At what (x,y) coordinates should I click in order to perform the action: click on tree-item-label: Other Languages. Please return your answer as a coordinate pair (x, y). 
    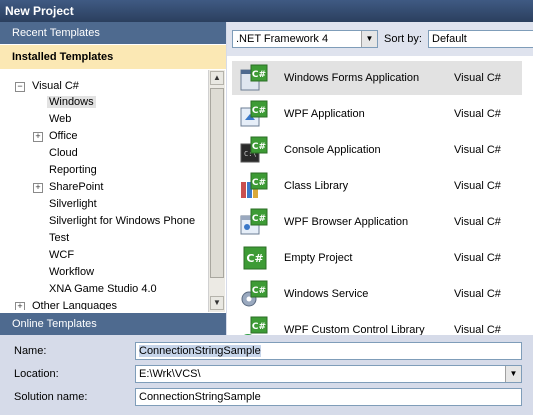
    Looking at the image, I should click on (75, 305).